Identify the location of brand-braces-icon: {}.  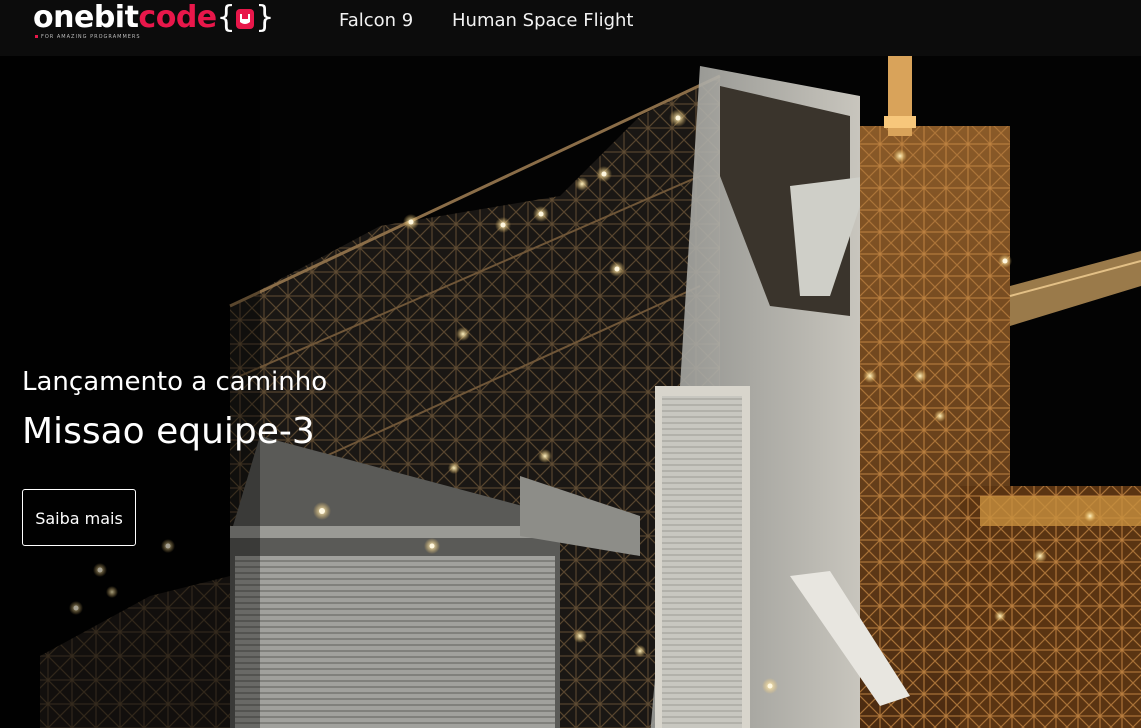
(245, 17).